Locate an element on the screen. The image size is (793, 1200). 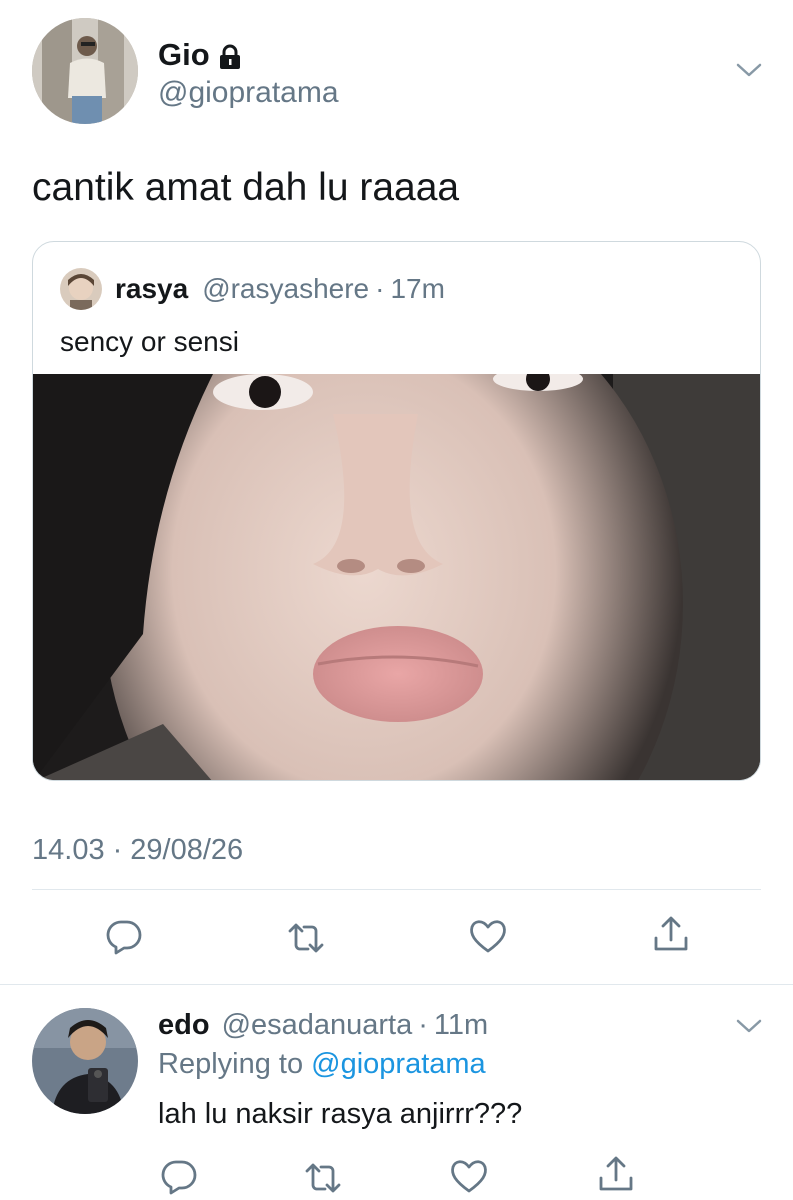
reply-header: edo @esadanuarta · 11m is located at coordinates (323, 1025).